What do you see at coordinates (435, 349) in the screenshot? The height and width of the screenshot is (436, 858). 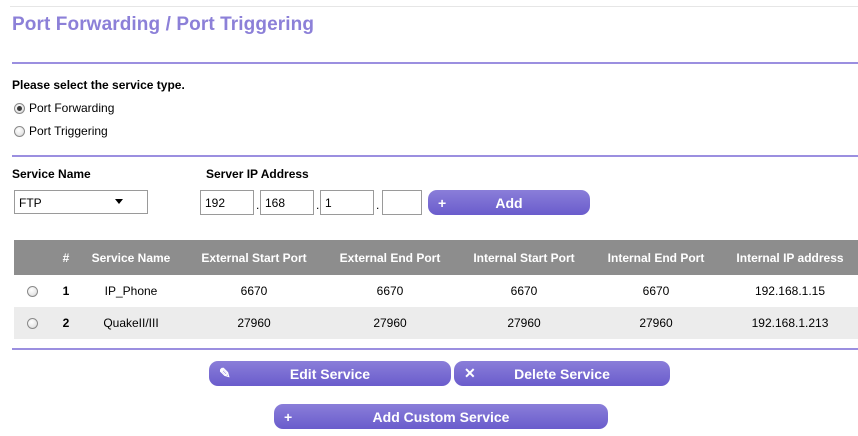 I see `table-divider` at bounding box center [435, 349].